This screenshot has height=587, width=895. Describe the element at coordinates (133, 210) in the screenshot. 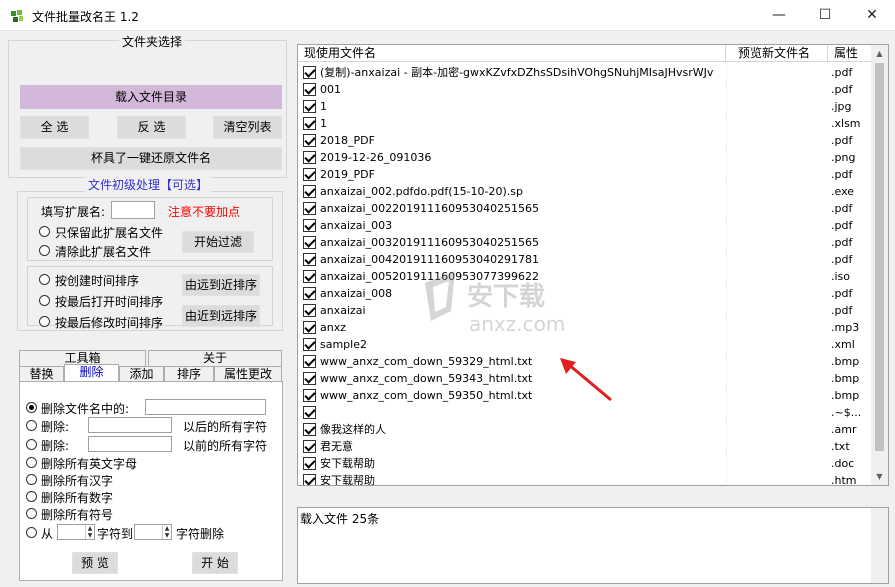

I see `extension-input` at that location.